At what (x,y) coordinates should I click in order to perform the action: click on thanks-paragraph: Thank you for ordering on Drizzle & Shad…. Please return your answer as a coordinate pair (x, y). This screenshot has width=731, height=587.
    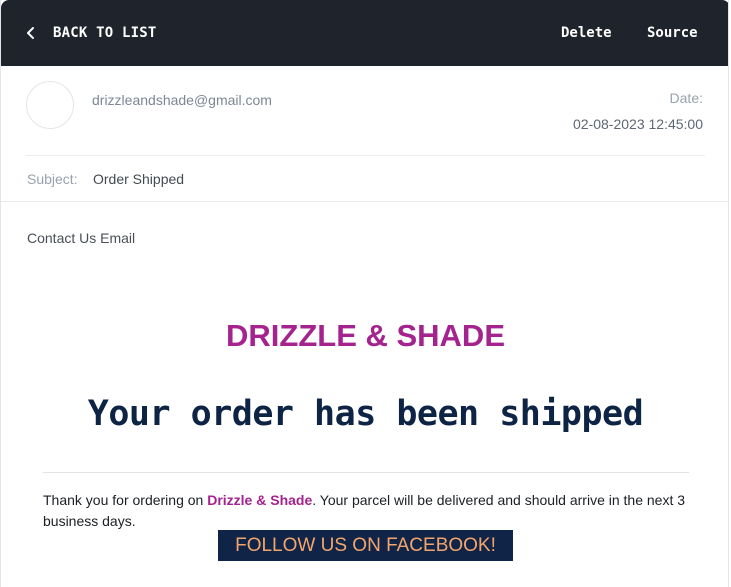
    Looking at the image, I should click on (370, 511).